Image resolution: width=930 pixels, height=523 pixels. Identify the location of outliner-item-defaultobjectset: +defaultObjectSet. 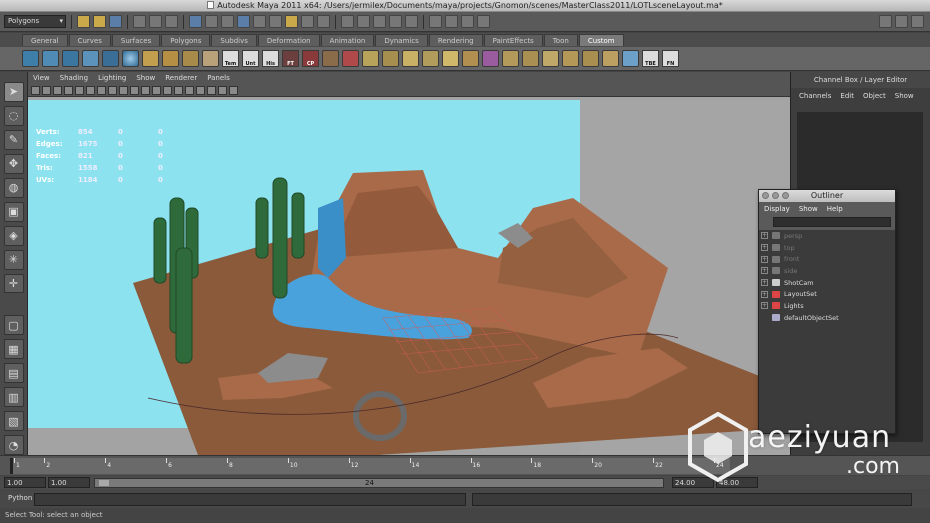
(827, 318).